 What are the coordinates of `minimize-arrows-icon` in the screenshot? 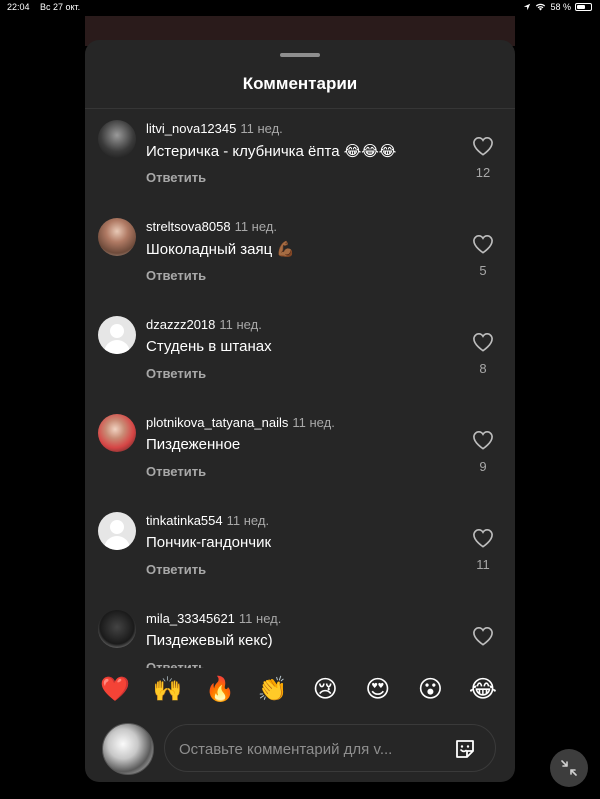 It's located at (569, 768).